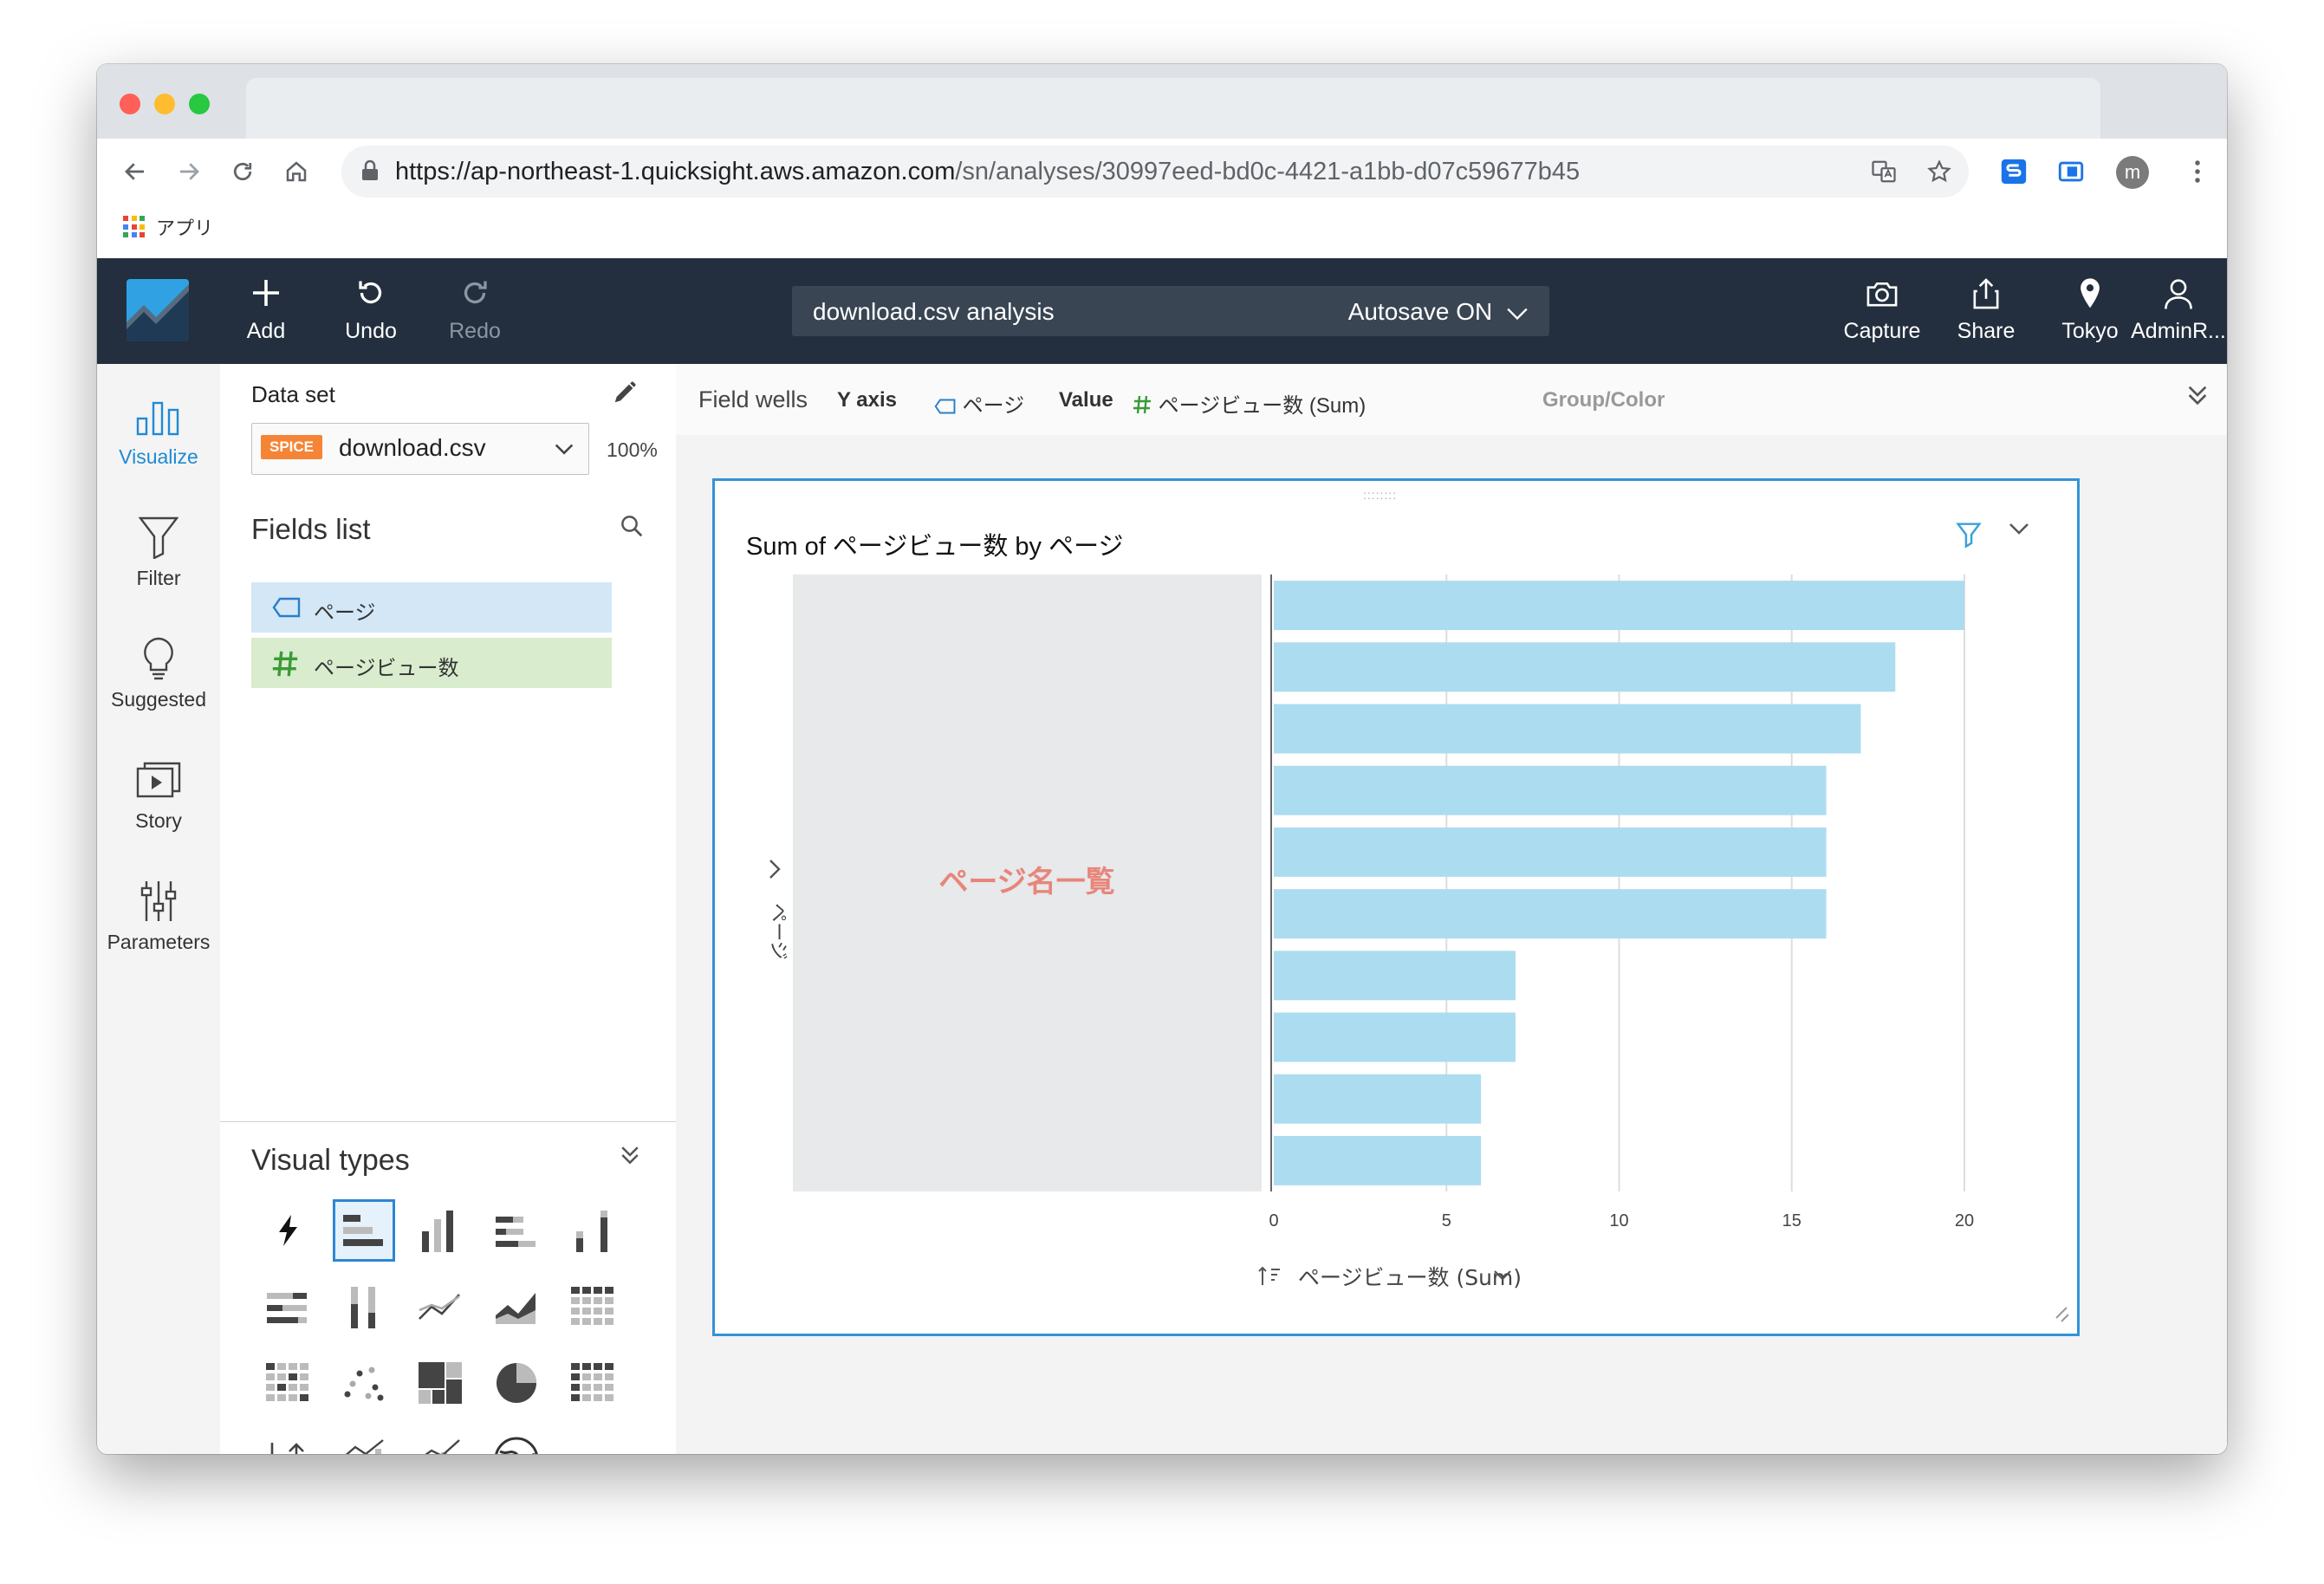 This screenshot has height=1584, width=2324. What do you see at coordinates (364, 1307) in the screenshot?
I see `percent-column-chart-icon` at bounding box center [364, 1307].